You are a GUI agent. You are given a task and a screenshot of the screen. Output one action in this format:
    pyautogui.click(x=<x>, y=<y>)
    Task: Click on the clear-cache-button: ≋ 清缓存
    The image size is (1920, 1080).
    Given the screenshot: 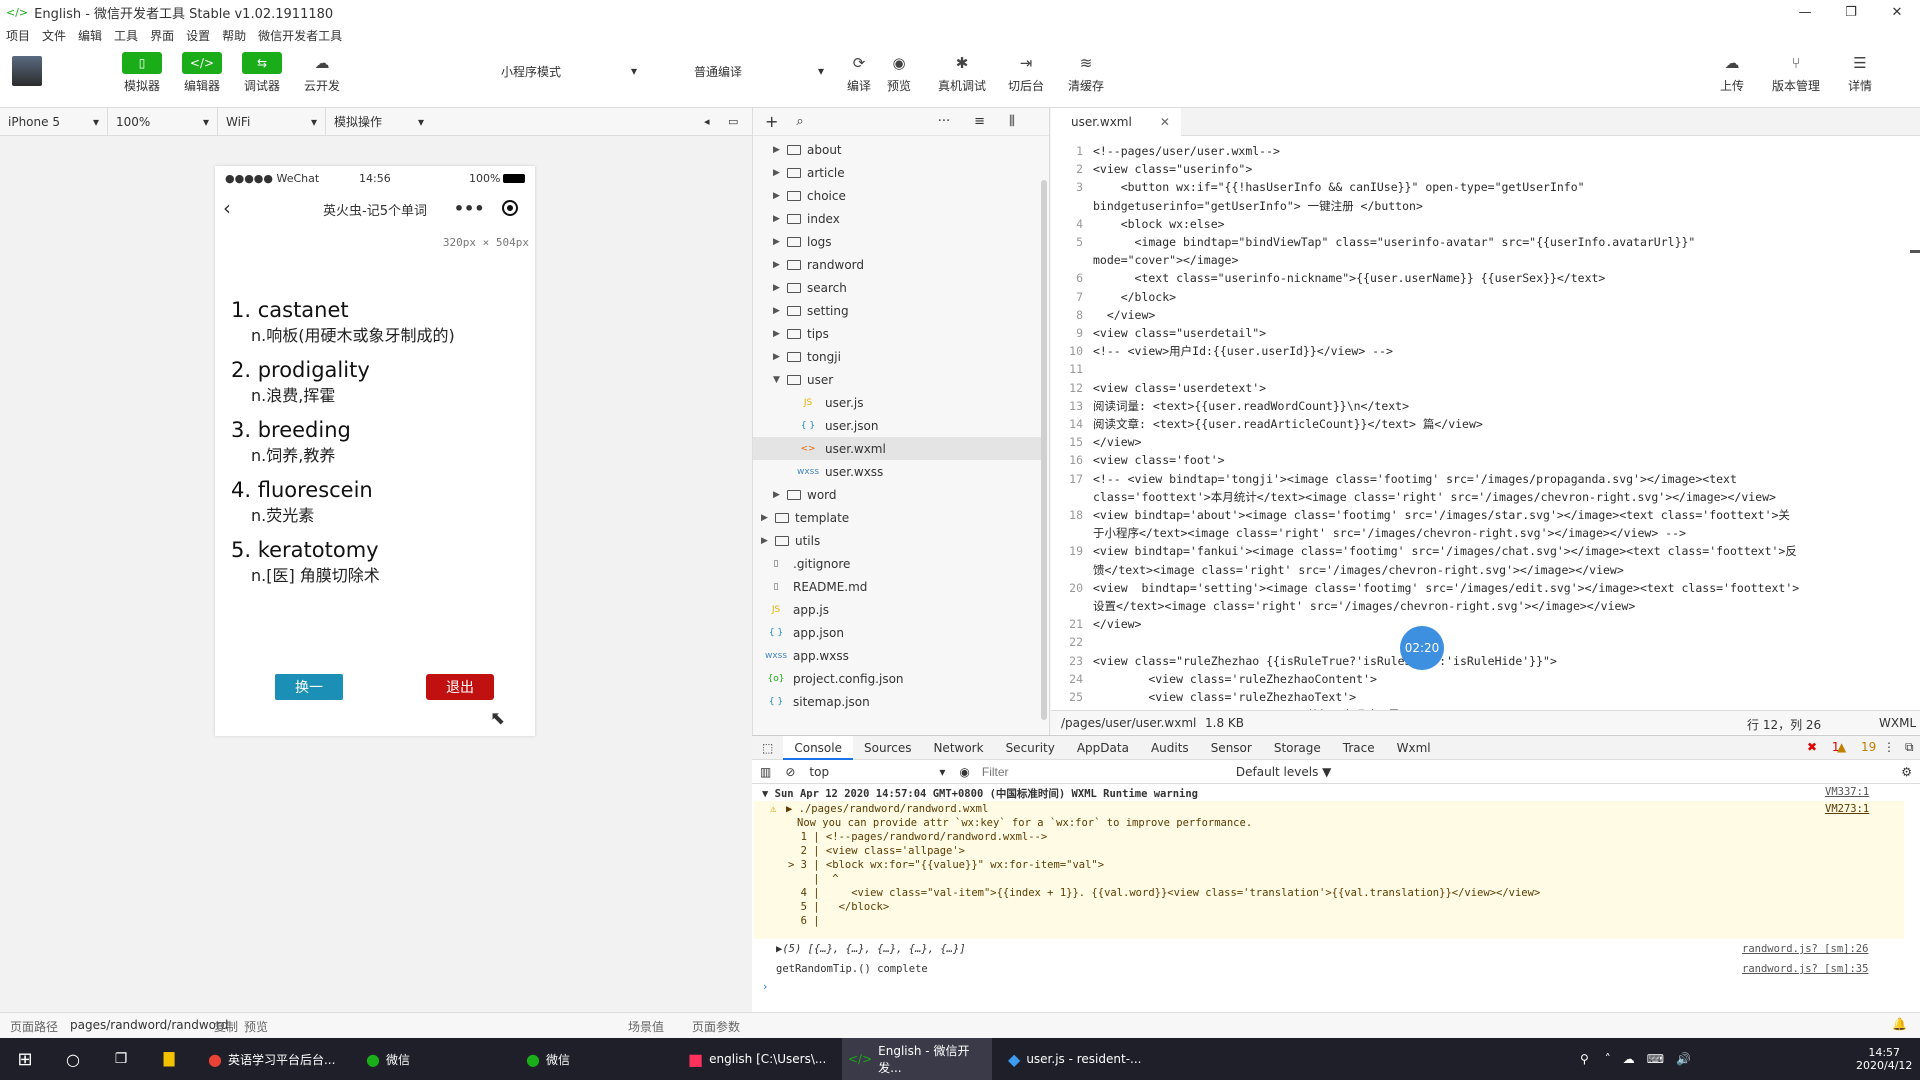 What is the action you would take?
    pyautogui.click(x=1086, y=73)
    